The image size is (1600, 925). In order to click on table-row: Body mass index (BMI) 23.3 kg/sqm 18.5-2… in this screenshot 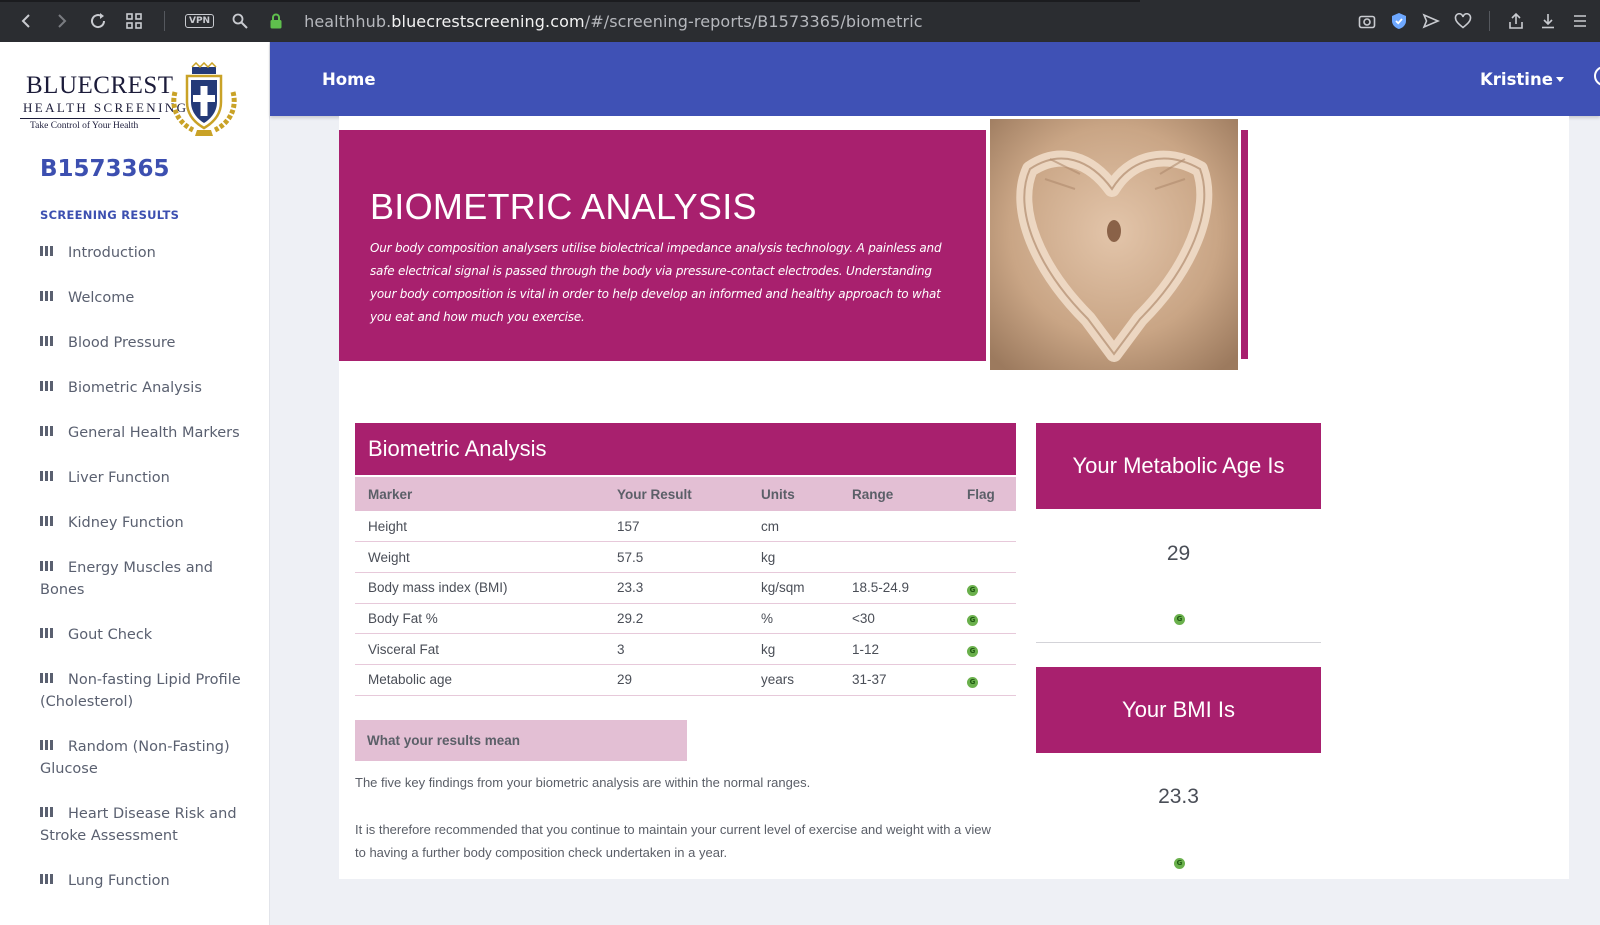, I will do `click(685, 588)`.